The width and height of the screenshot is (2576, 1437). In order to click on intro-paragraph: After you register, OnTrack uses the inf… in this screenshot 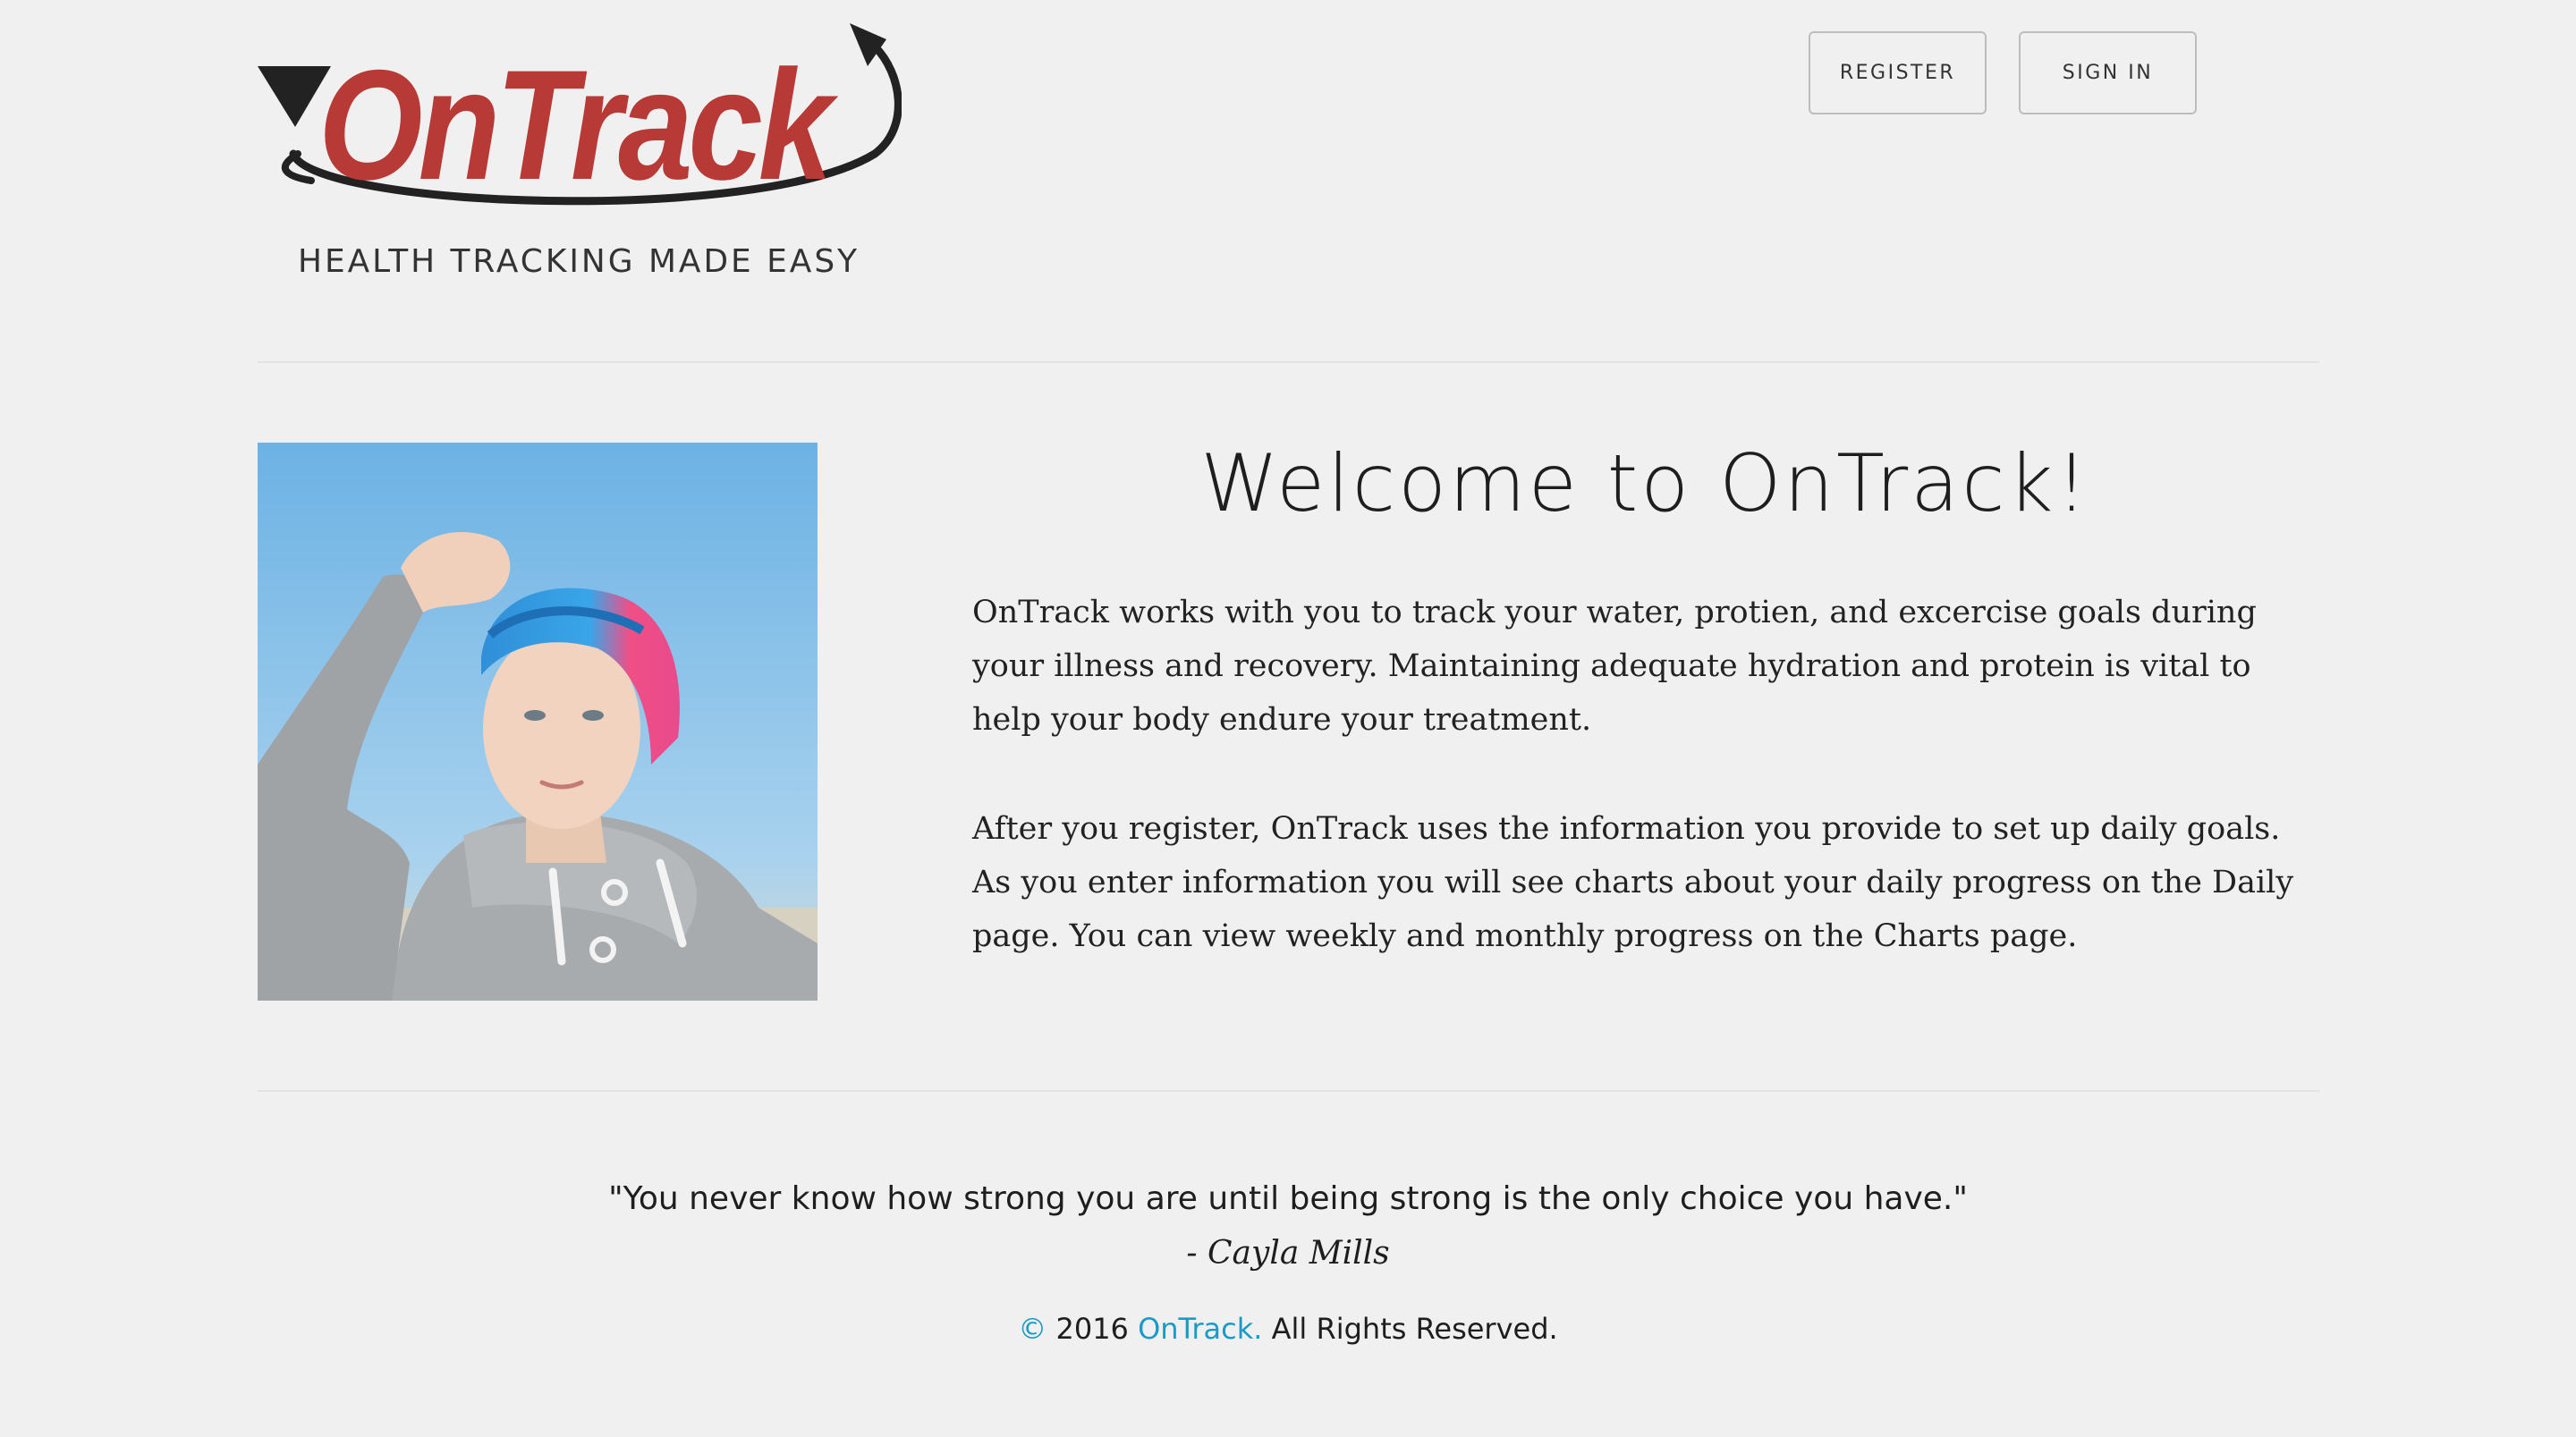, I will do `click(1633, 883)`.